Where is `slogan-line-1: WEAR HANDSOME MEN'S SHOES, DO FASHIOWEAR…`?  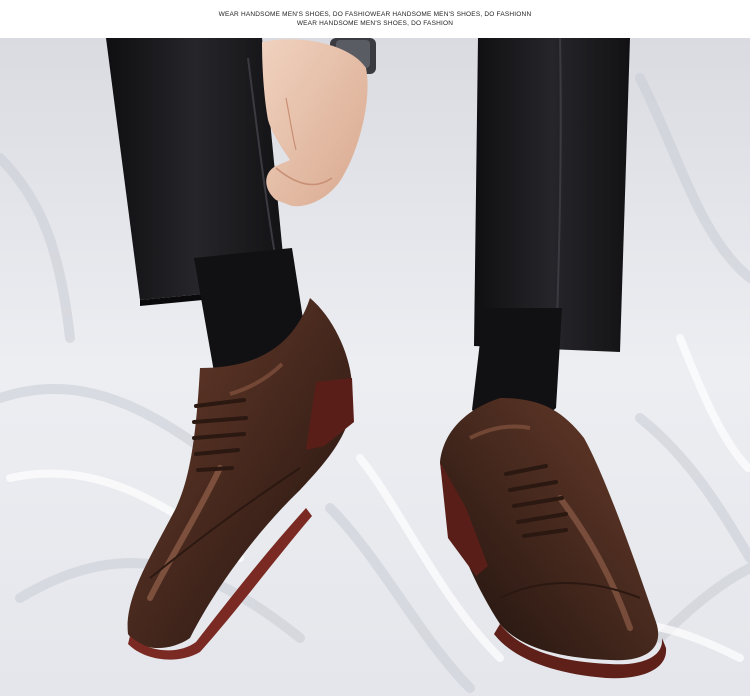 slogan-line-1: WEAR HANDSOME MEN'S SHOES, DO FASHIOWEAR… is located at coordinates (375, 14).